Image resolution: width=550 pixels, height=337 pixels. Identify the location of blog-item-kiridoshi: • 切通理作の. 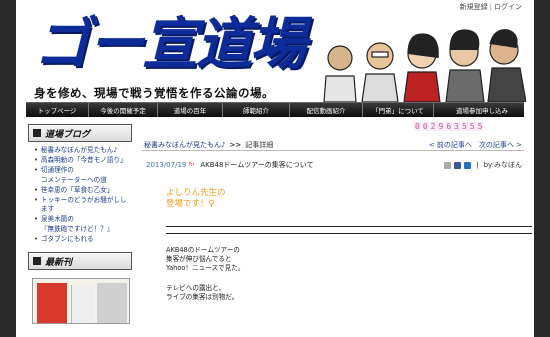
(83, 170).